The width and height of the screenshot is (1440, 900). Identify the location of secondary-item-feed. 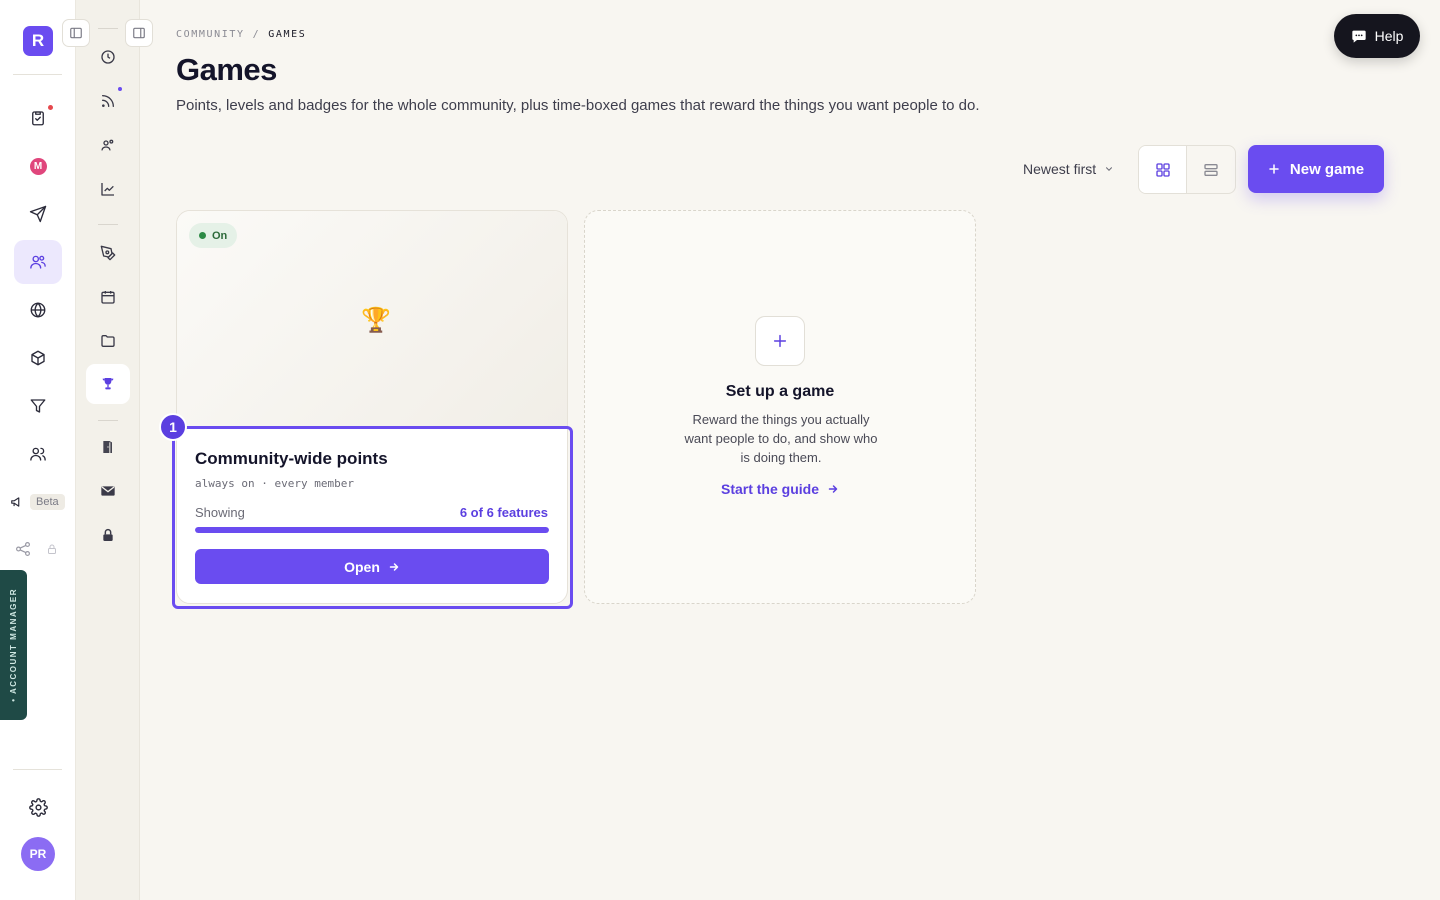
(108, 101).